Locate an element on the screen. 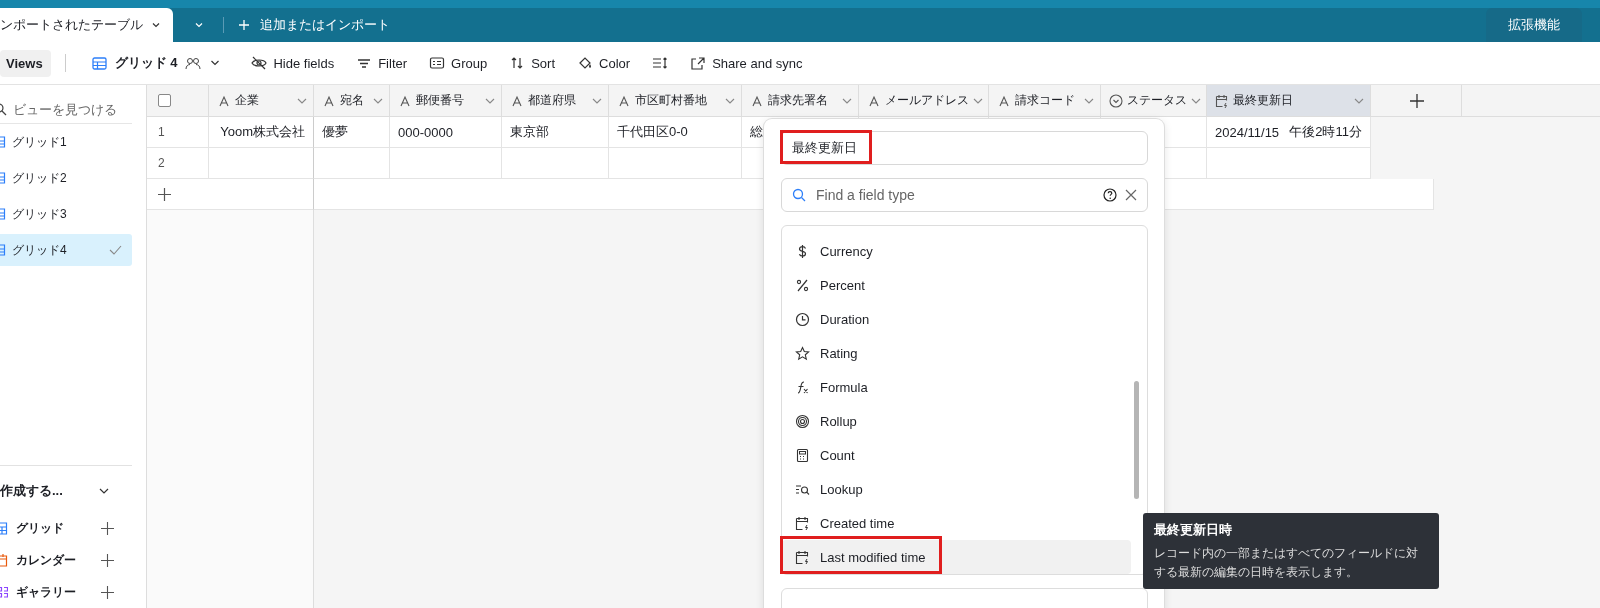 The width and height of the screenshot is (1600, 608). field-type-option: Lookup is located at coordinates (944, 489).